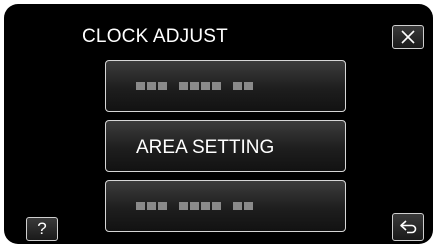  What do you see at coordinates (42, 229) in the screenshot?
I see `help-button: ?` at bounding box center [42, 229].